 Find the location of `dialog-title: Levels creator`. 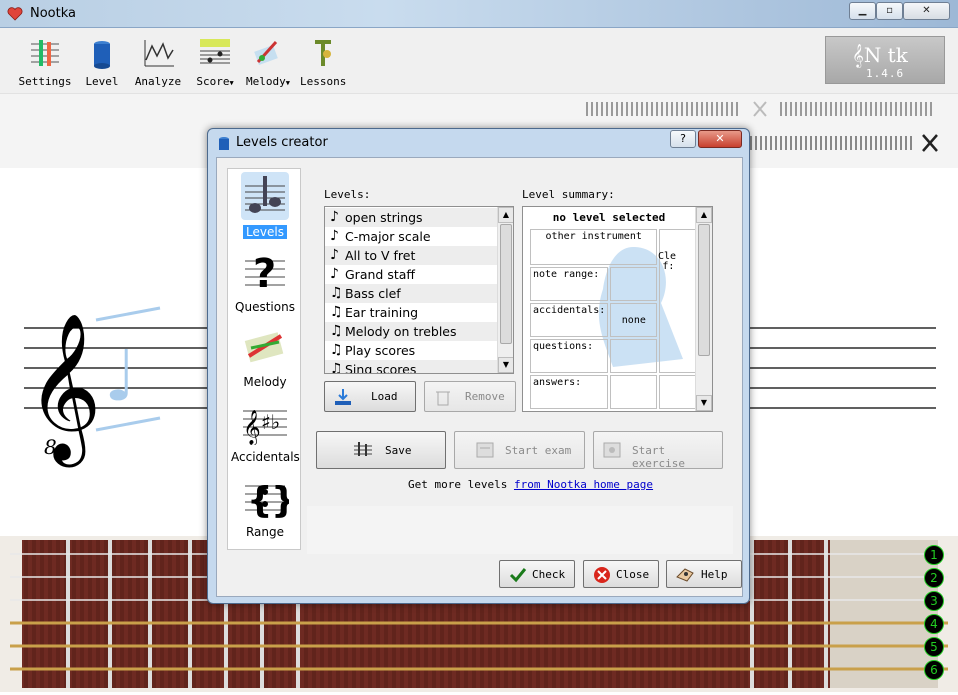

dialog-title: Levels creator is located at coordinates (282, 142).